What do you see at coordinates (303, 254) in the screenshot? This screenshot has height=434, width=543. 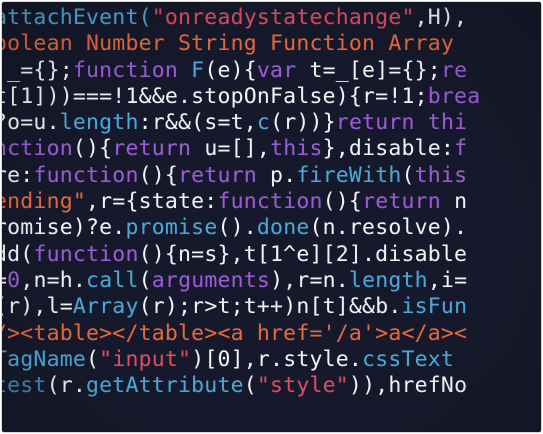 I see `code-token: (){n=s},t[1^e][2].disable` at bounding box center [303, 254].